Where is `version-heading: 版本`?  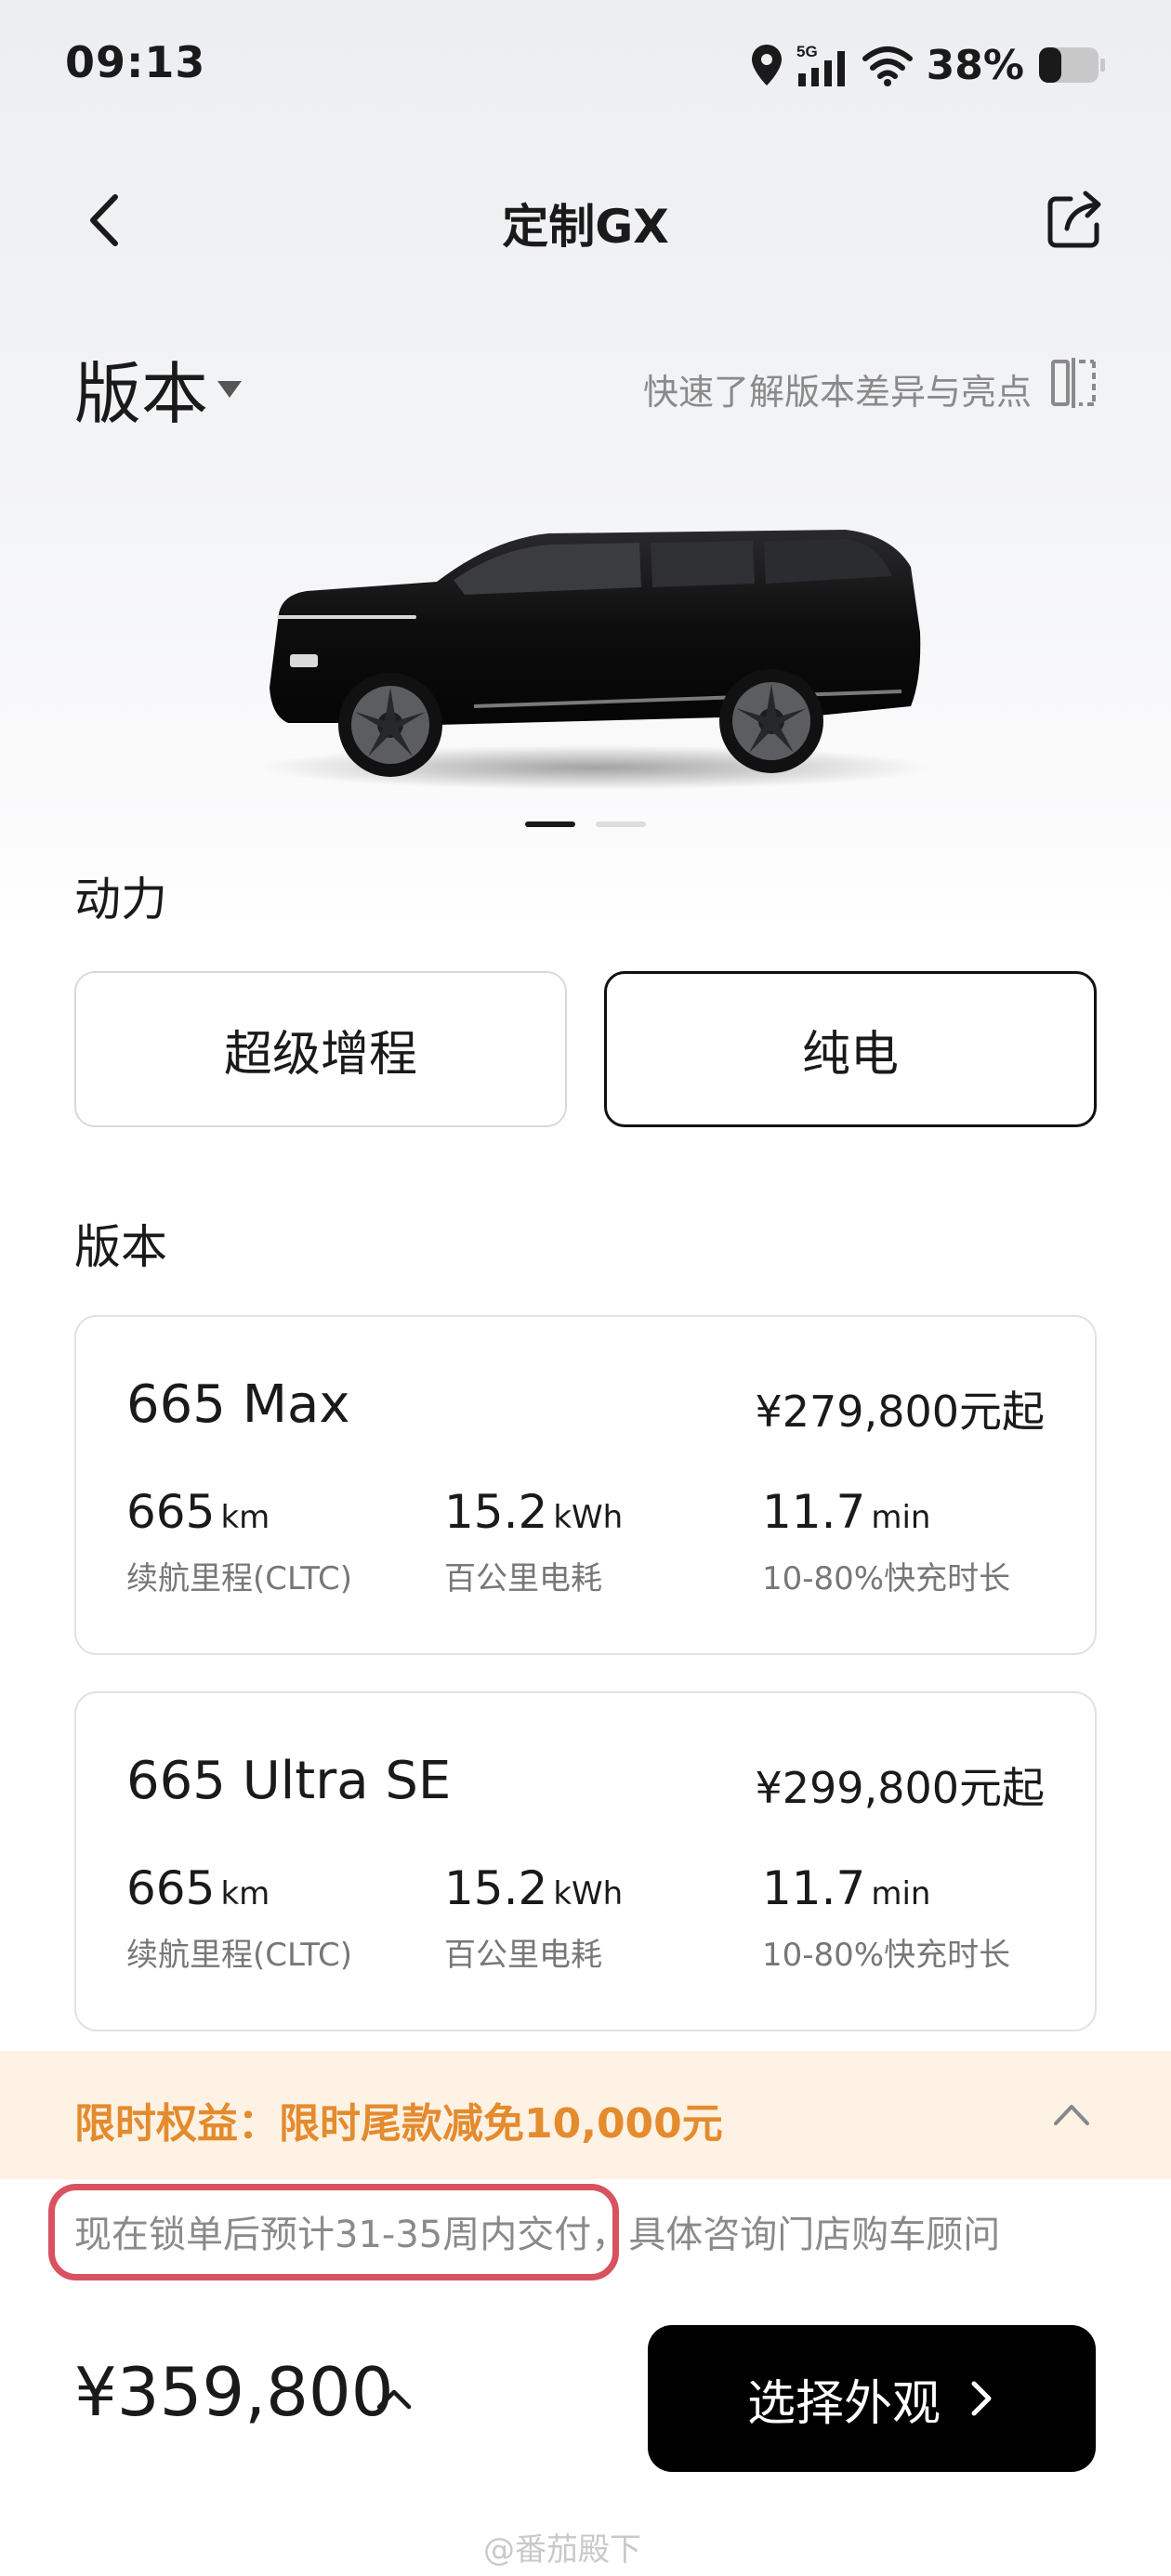
version-heading: 版本 is located at coordinates (141, 388).